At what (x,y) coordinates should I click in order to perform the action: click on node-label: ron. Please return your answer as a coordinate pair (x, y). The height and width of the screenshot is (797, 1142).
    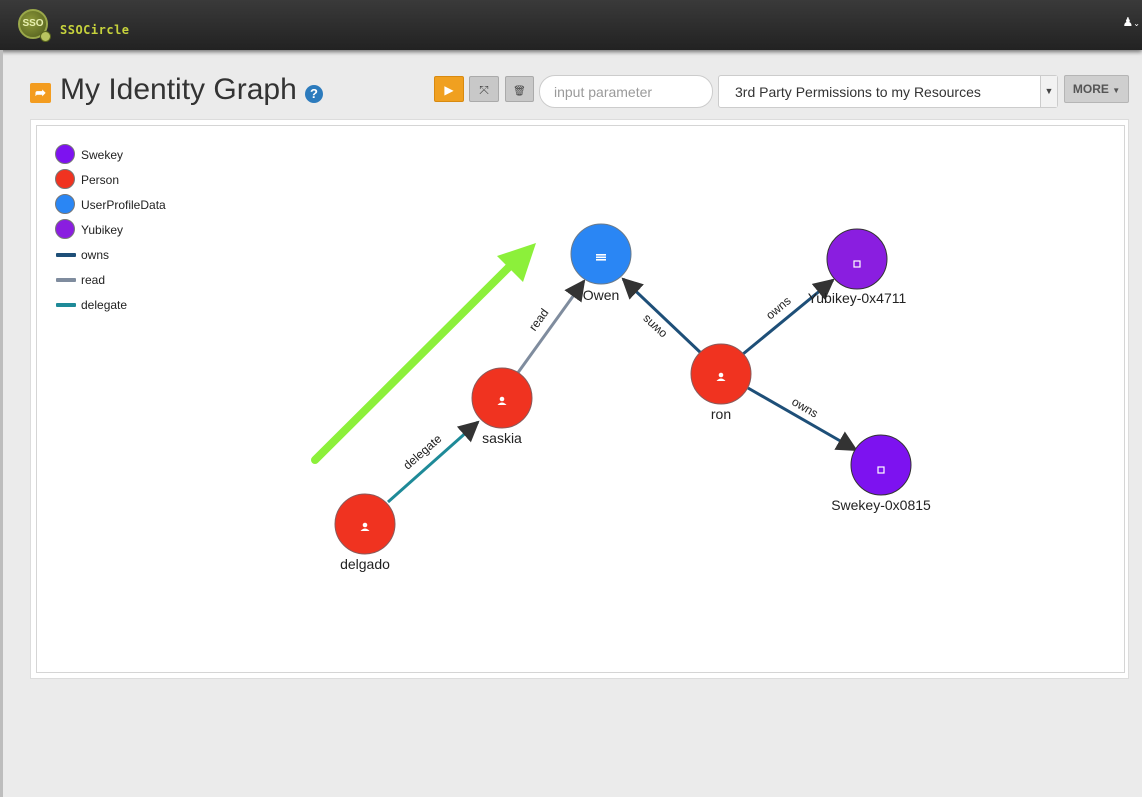
    Looking at the image, I should click on (721, 414).